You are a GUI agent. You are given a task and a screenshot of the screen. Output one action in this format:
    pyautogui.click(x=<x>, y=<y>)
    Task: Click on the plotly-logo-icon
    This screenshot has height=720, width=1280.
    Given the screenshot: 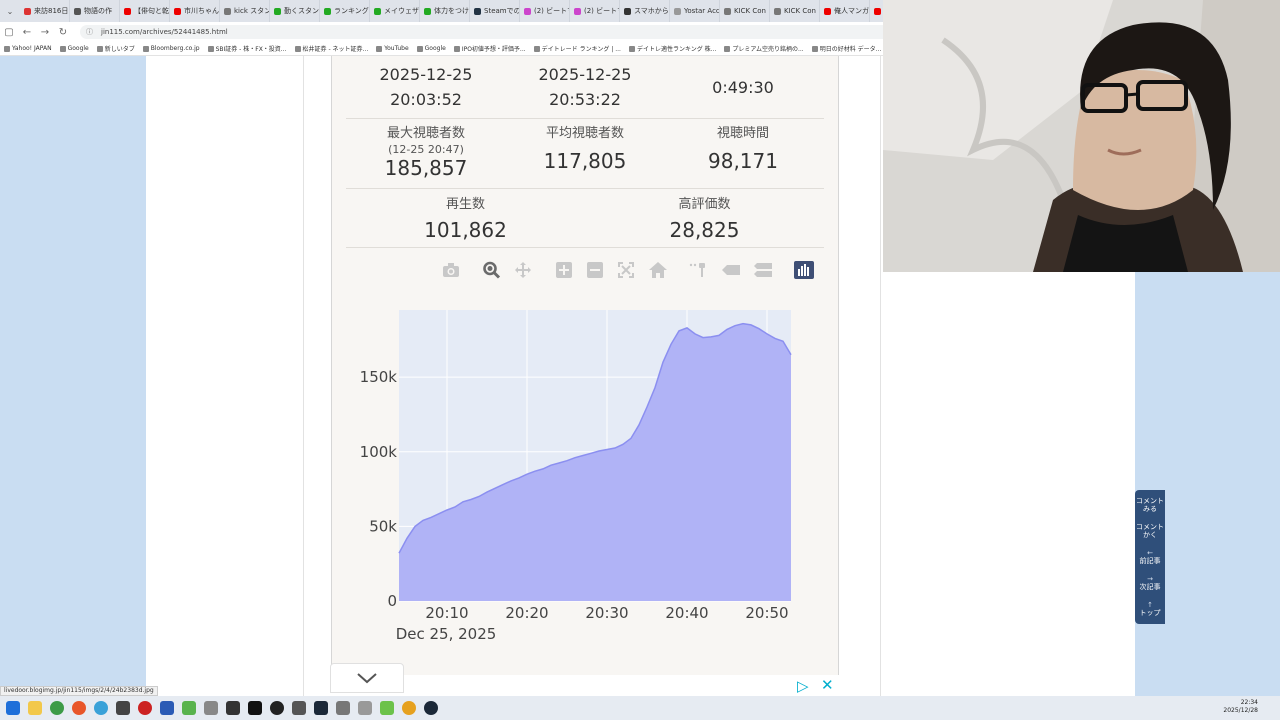 What is the action you would take?
    pyautogui.click(x=804, y=270)
    